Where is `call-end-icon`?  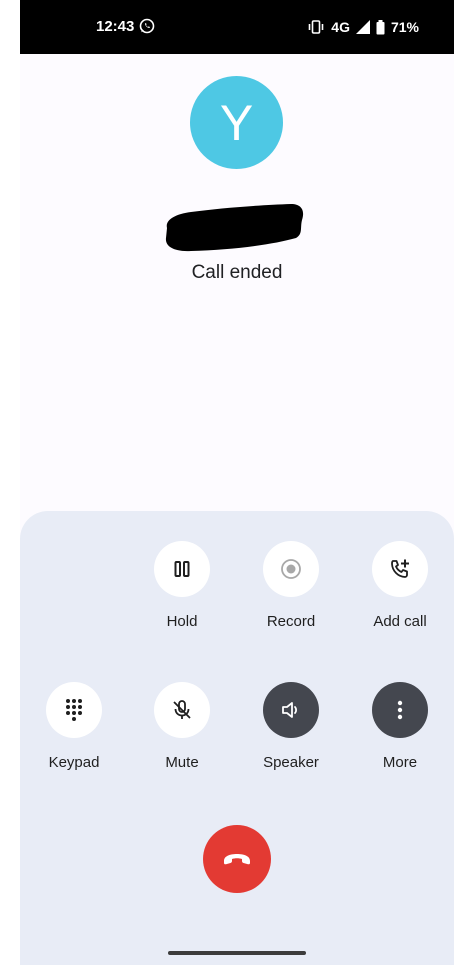
call-end-icon is located at coordinates (237, 859).